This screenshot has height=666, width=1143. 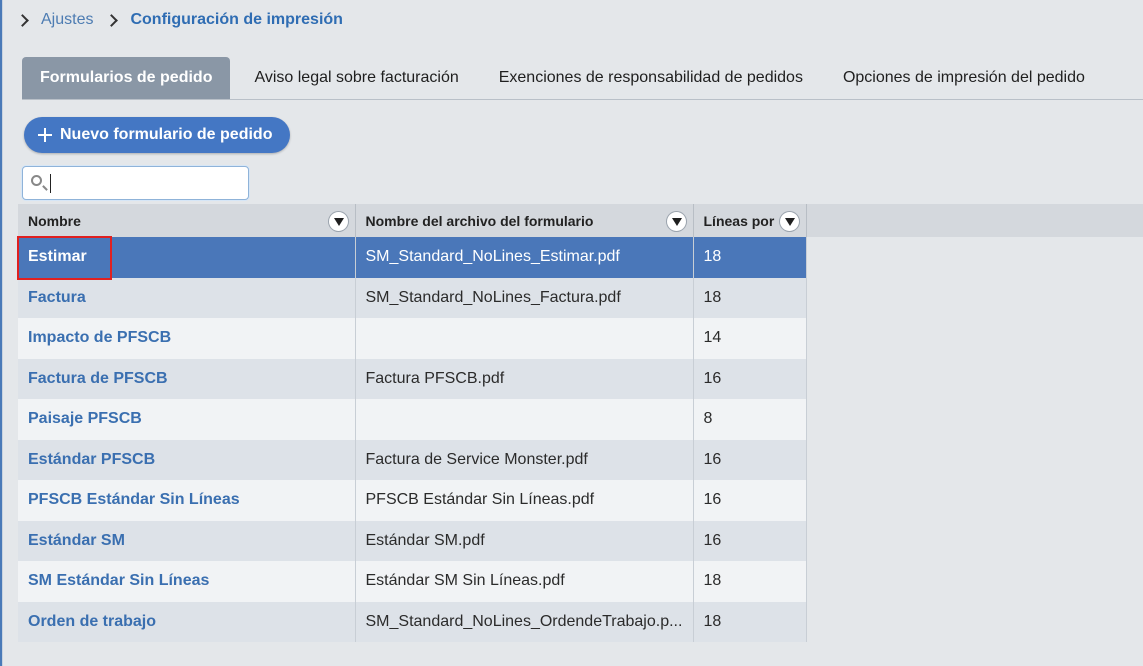 I want to click on column-header-nombre: Nombre, so click(x=187, y=220).